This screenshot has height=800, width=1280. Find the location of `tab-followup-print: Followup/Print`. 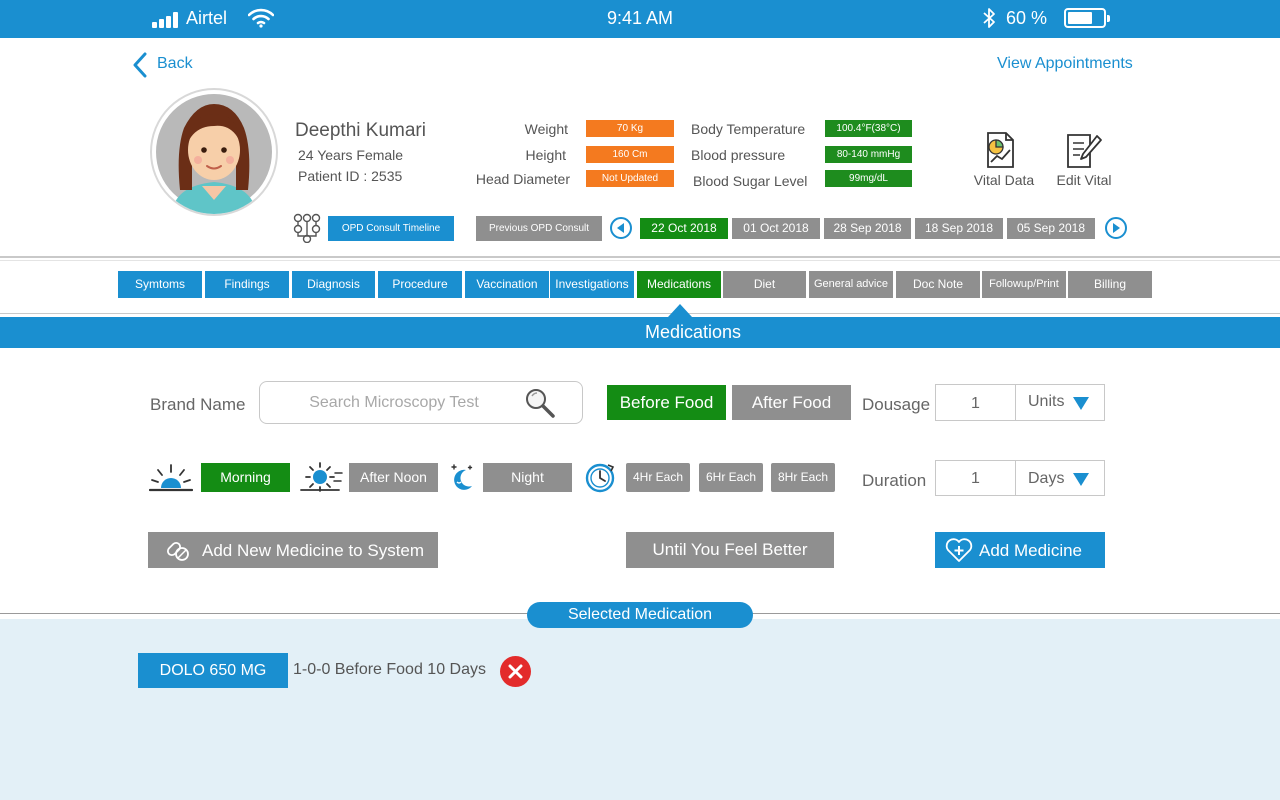

tab-followup-print: Followup/Print is located at coordinates (1024, 284).